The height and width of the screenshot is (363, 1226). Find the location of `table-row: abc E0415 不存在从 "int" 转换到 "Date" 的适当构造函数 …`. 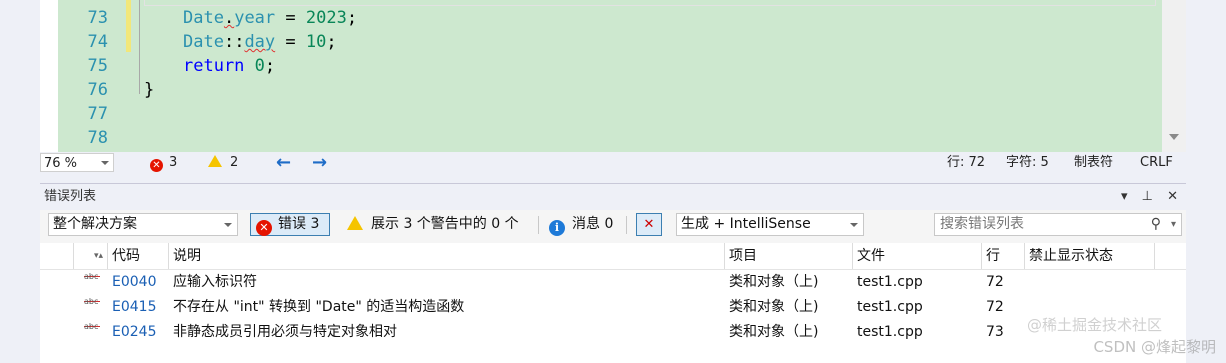

table-row: abc E0415 不存在从 "int" 转换到 "Date" 的适当构造函数 … is located at coordinates (613, 307).